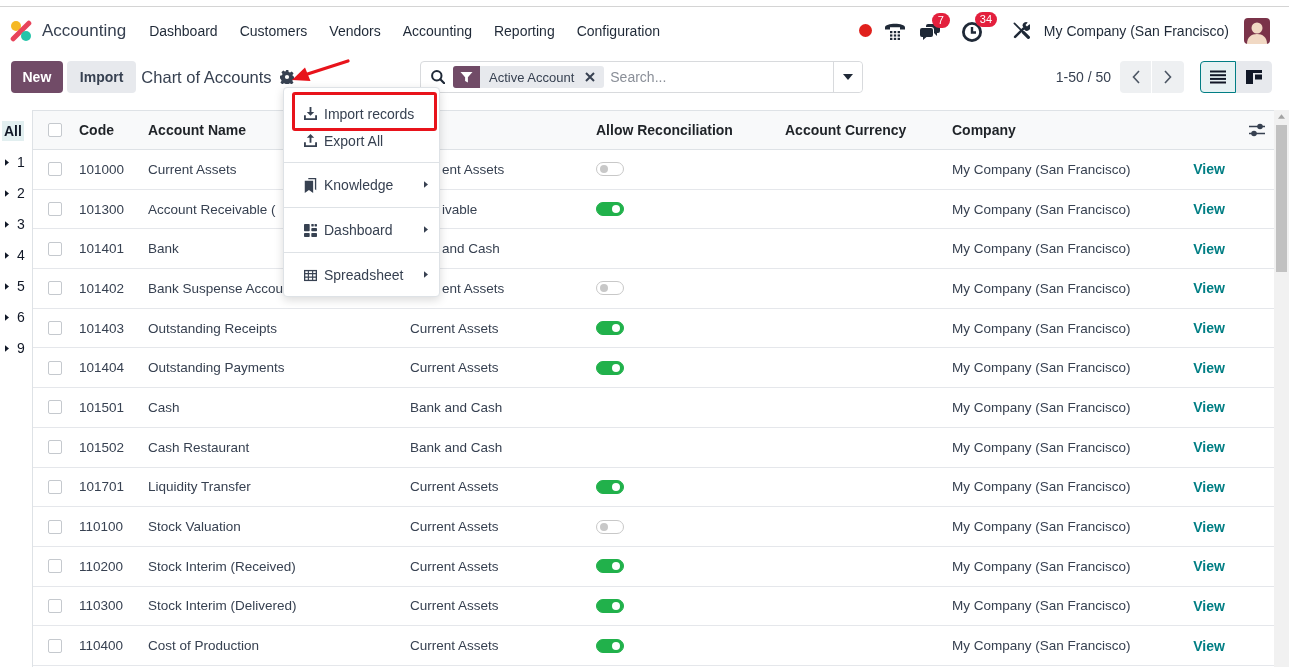 Image resolution: width=1289 pixels, height=667 pixels. I want to click on column-header: Allow Reconciliation, so click(690, 130).